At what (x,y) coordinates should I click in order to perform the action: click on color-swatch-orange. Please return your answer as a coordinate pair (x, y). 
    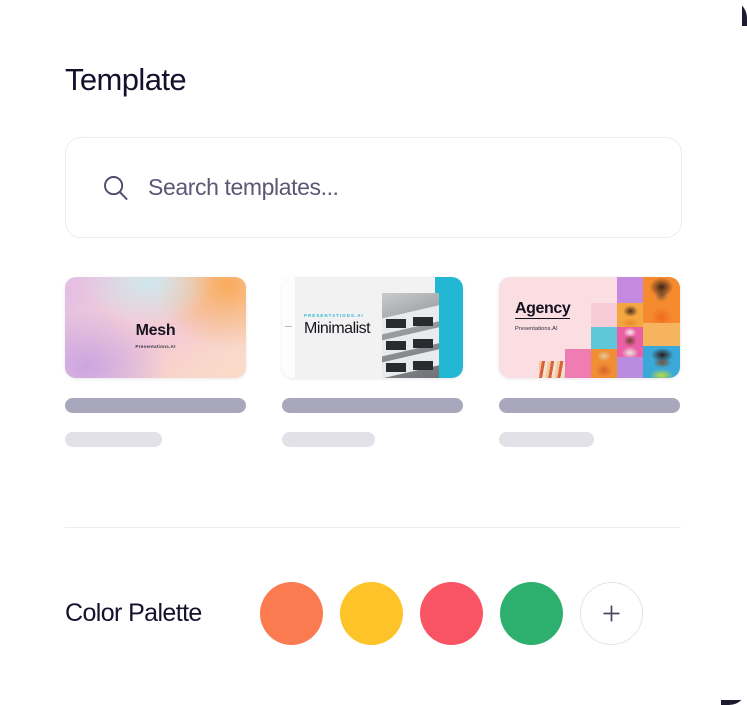
    Looking at the image, I should click on (291, 613).